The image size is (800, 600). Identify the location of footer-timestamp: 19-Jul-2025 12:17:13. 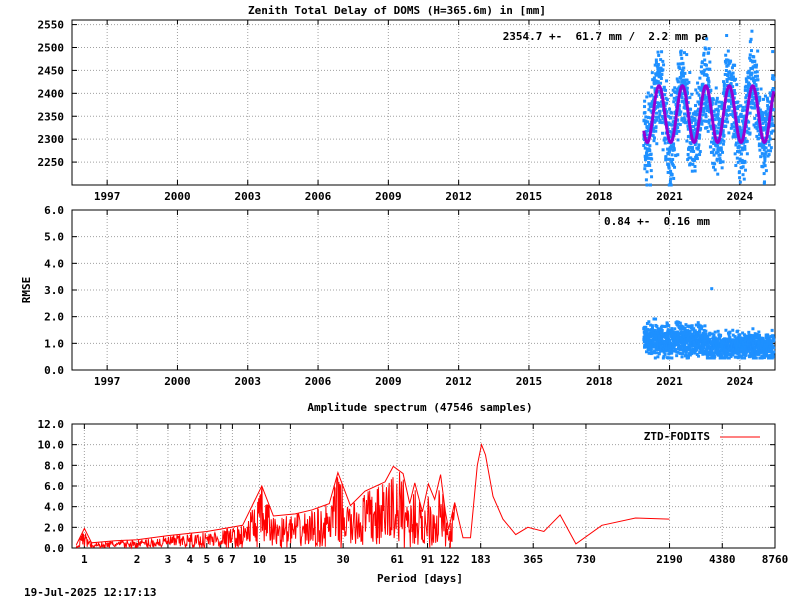
(90, 592).